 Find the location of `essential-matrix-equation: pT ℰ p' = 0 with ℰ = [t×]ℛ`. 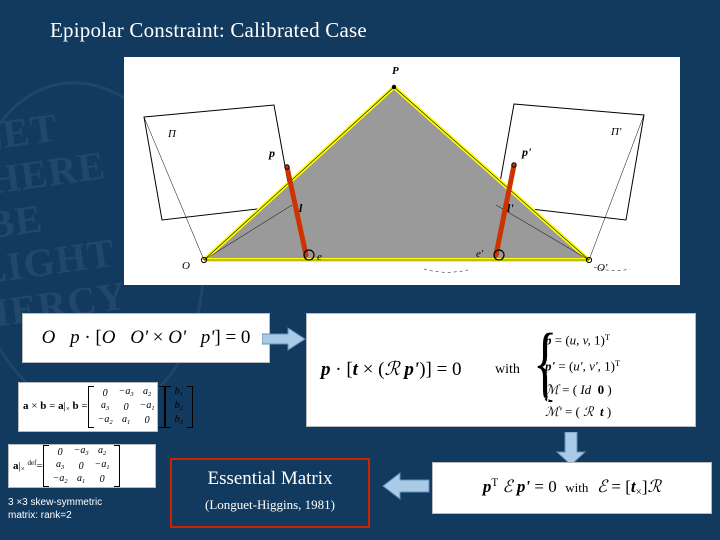

essential-matrix-equation: pT ℰ p' = 0 with ℰ = [t×]ℛ is located at coordinates (572, 488).